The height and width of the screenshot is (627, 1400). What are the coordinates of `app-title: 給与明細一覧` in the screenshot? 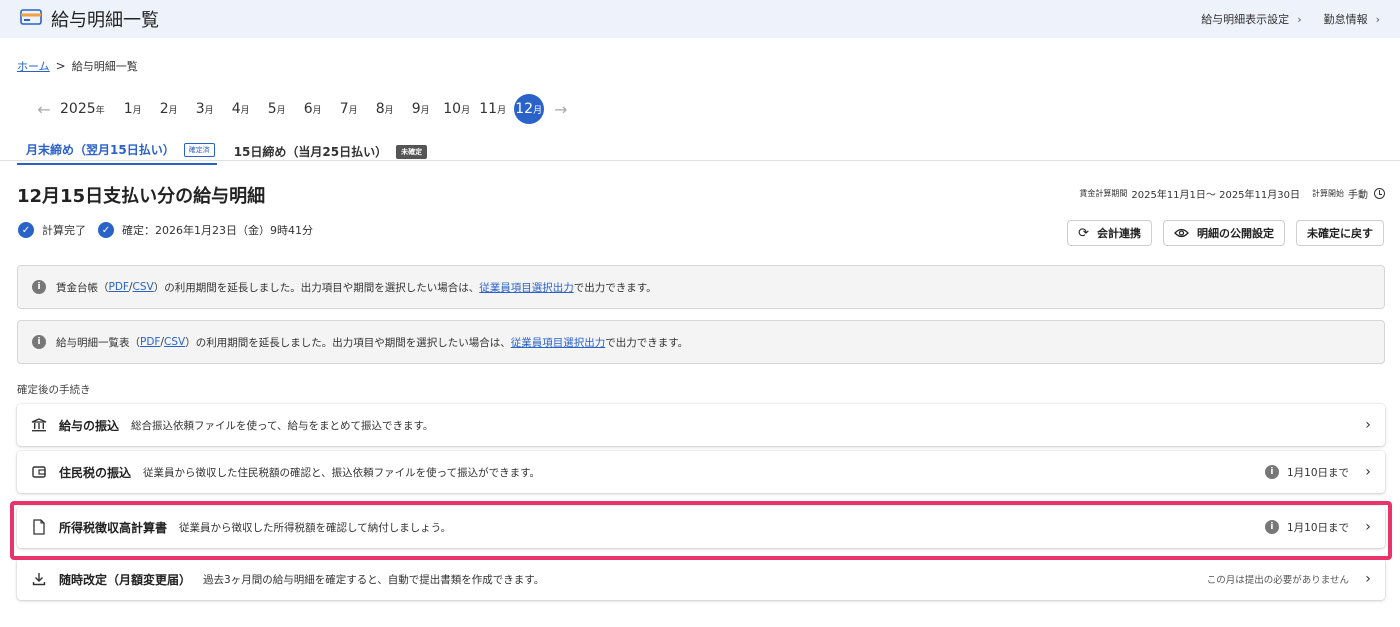 It's located at (105, 20).